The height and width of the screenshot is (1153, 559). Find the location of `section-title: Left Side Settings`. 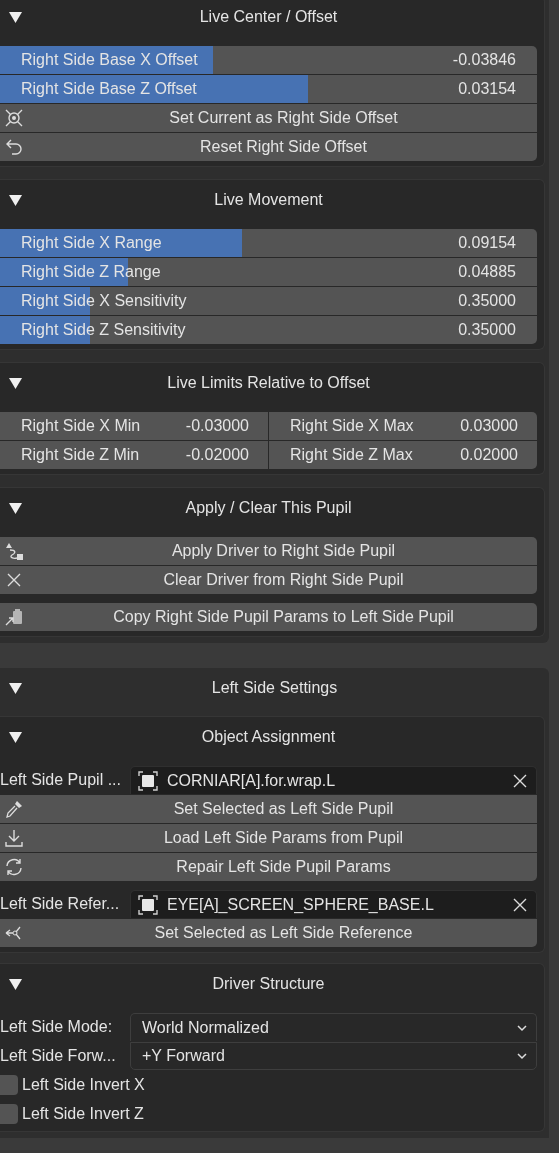

section-title: Left Side Settings is located at coordinates (274, 688).